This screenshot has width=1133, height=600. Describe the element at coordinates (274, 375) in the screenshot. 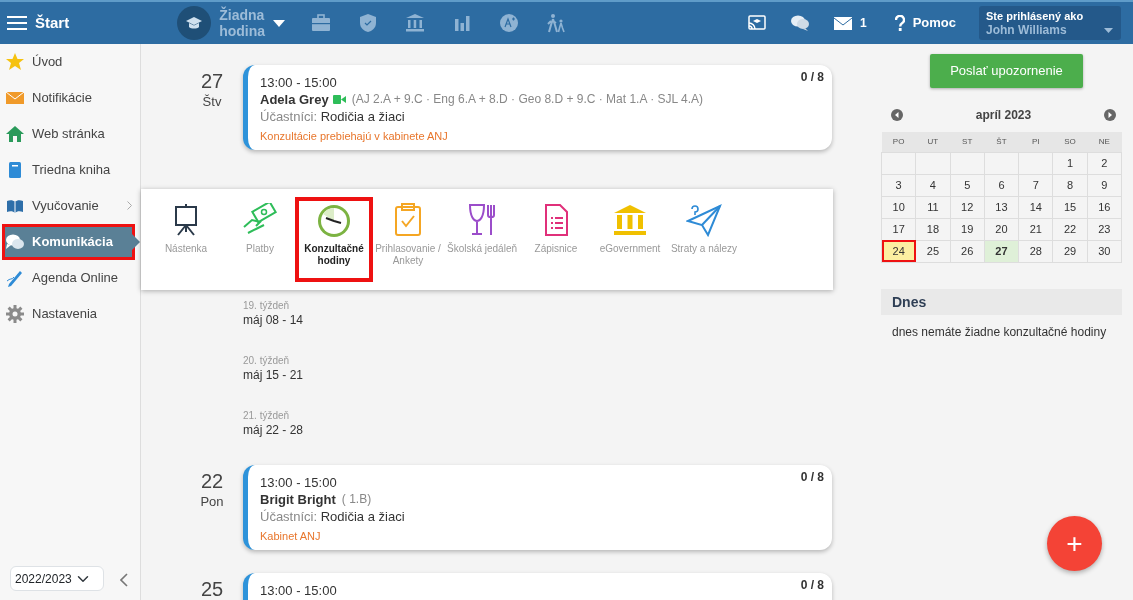

I see `week-range: máj 15 - 21` at that location.